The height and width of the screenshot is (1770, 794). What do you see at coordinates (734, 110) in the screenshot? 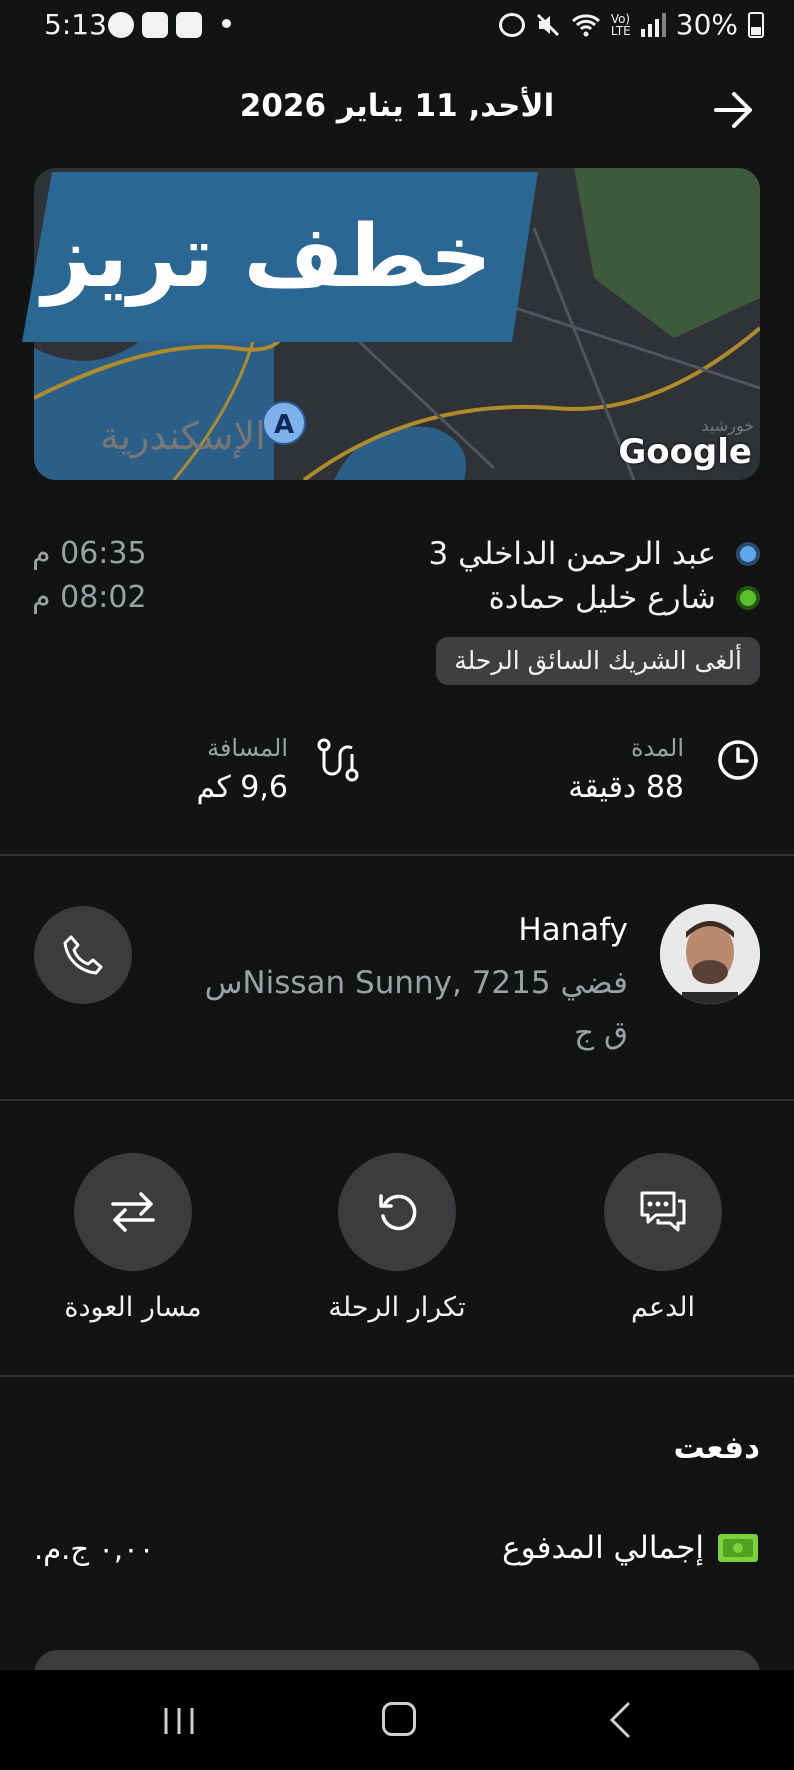
I see `arrow-right-icon` at bounding box center [734, 110].